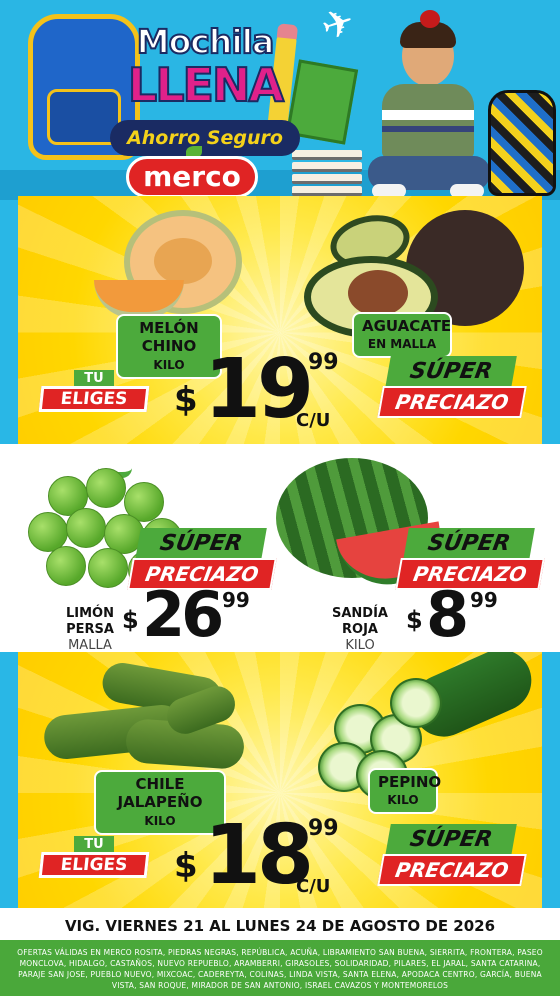 The width and height of the screenshot is (560, 996). Describe the element at coordinates (201, 544) in the screenshot. I see `limon-super-label: SÚPER` at that location.